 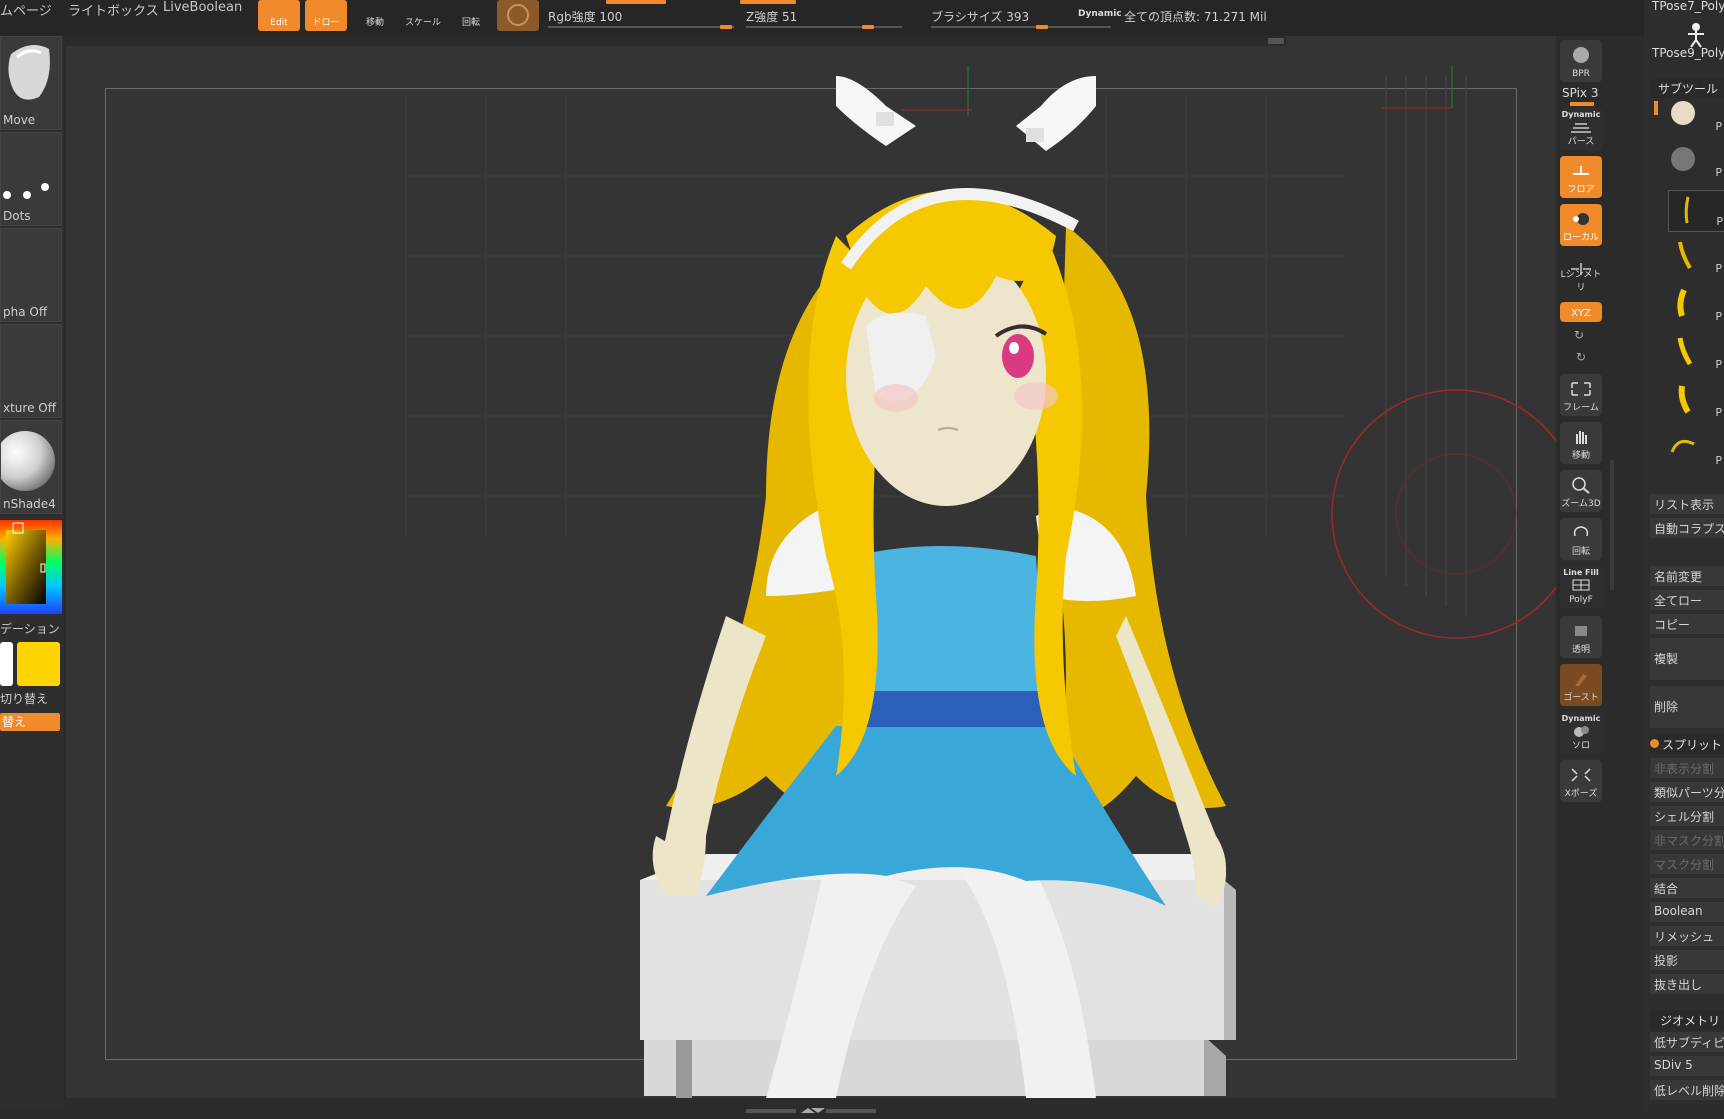 I want to click on z-intensity-knob, so click(x=868, y=27).